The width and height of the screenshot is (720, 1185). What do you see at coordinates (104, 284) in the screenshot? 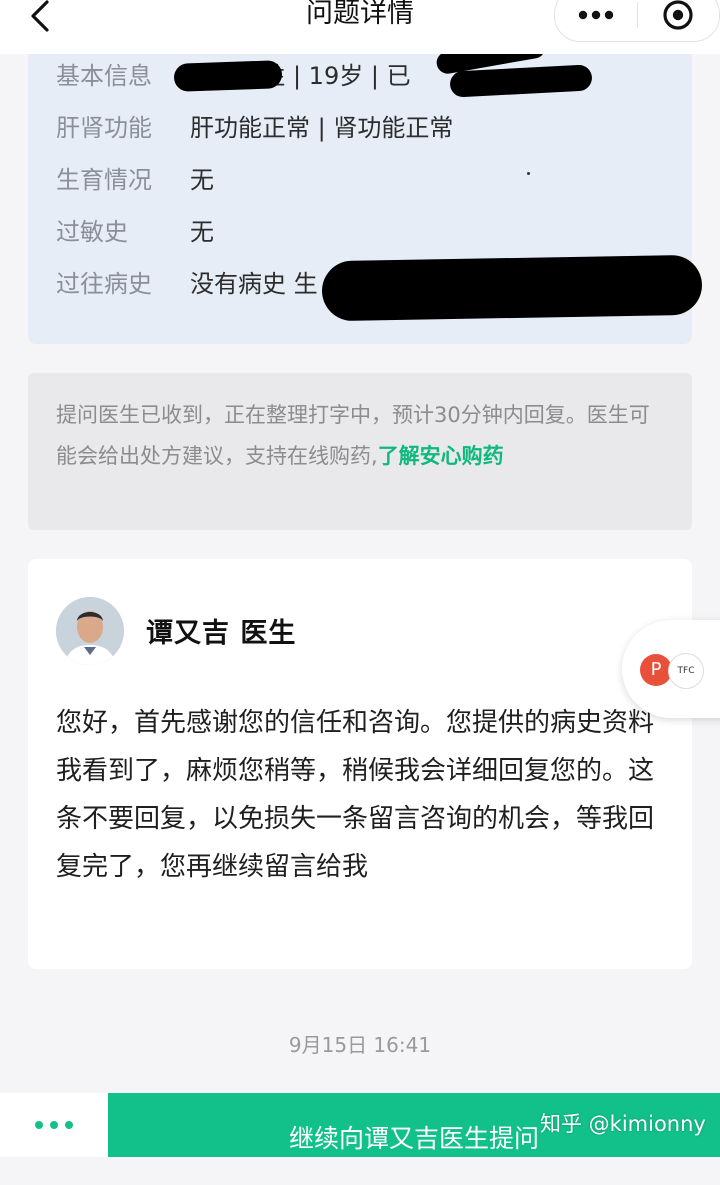
I see `info-label: 过往病史` at bounding box center [104, 284].